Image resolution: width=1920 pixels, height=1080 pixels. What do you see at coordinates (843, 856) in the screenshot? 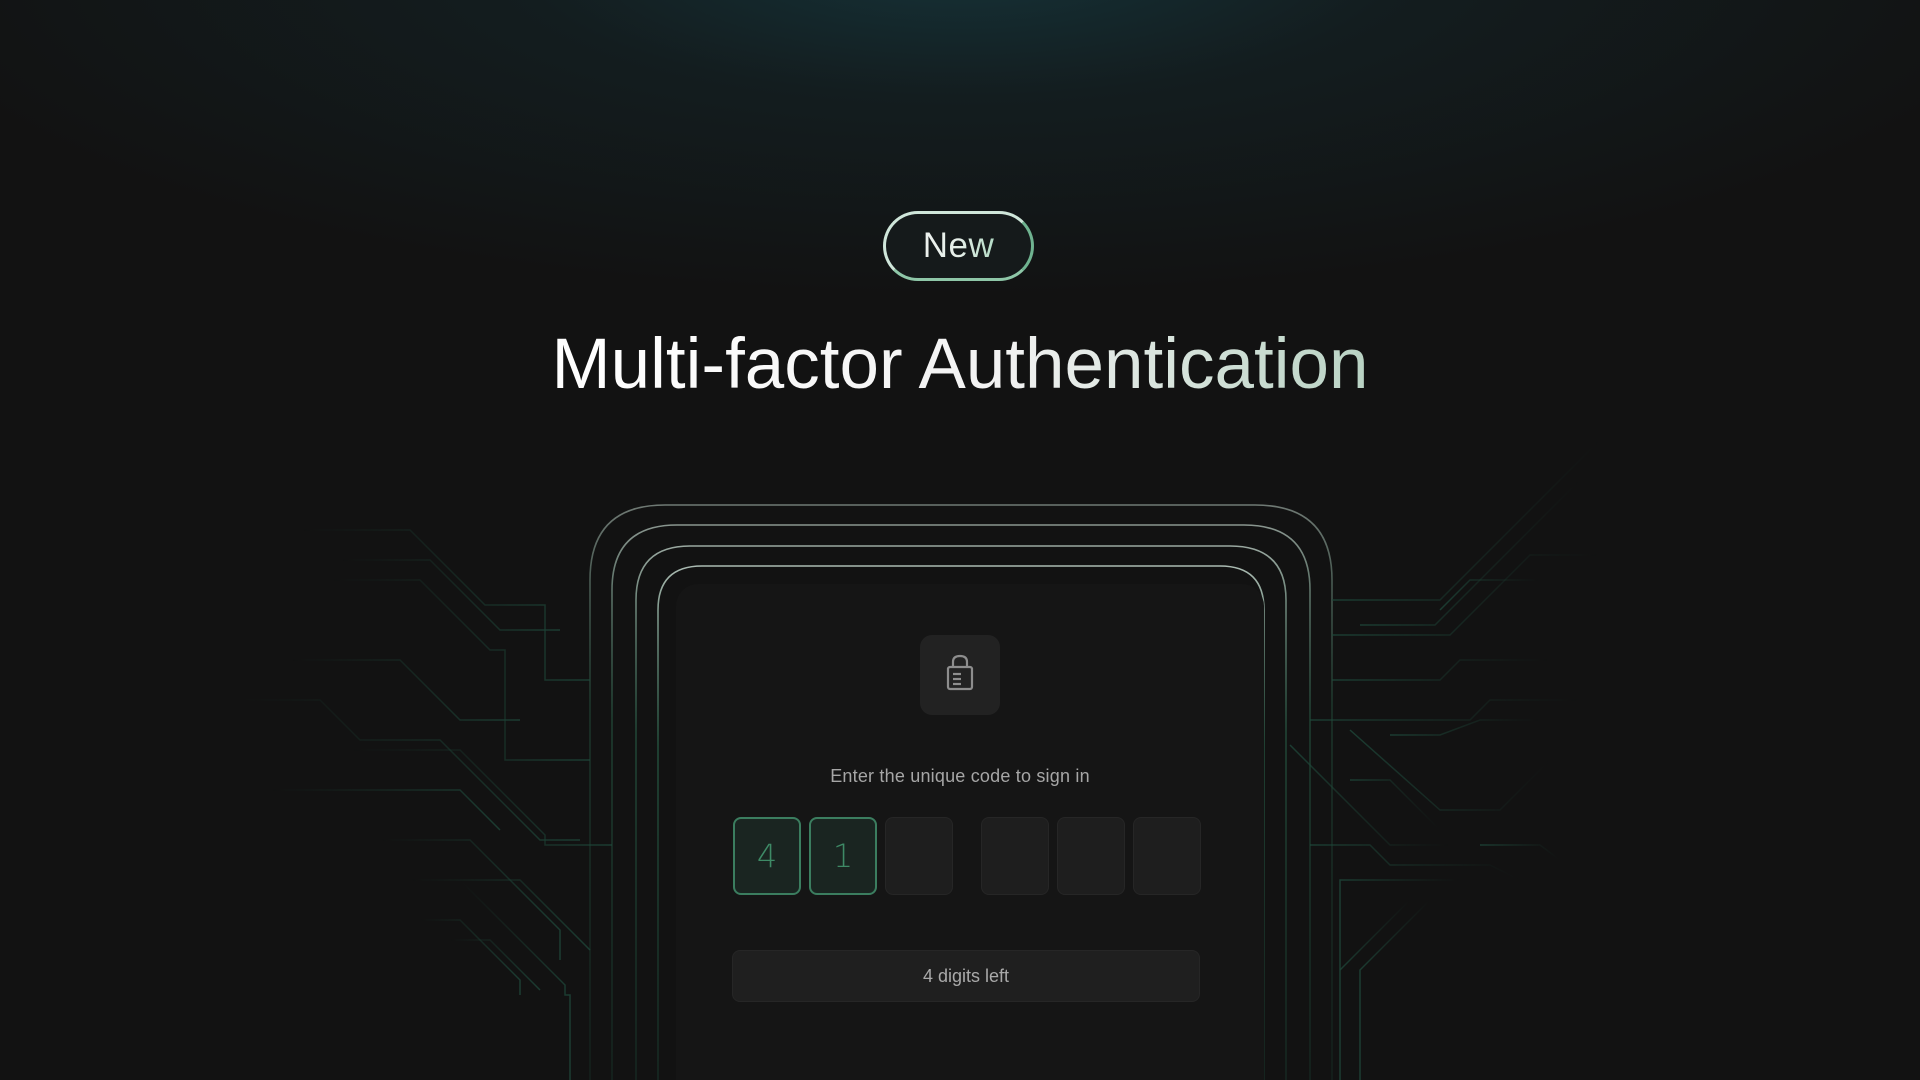
I see `code-digit-2: 1` at bounding box center [843, 856].